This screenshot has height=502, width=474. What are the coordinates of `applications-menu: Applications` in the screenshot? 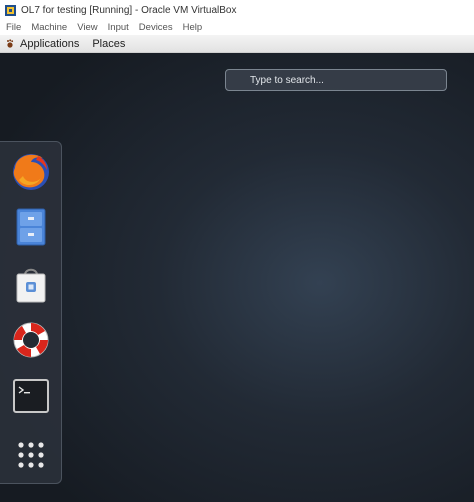 It's located at (49, 44).